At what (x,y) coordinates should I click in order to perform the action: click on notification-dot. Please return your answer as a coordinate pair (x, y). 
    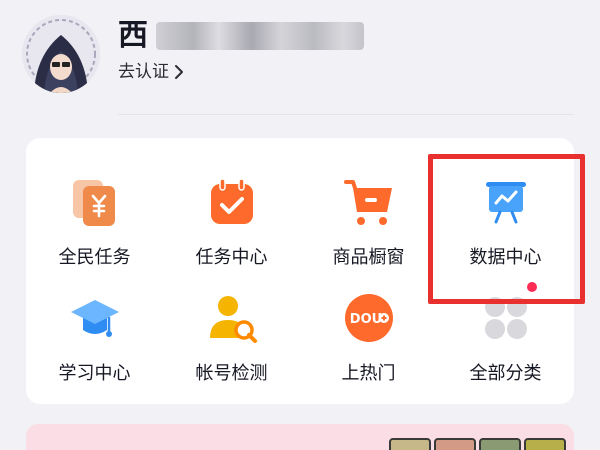
    Looking at the image, I should click on (532, 287).